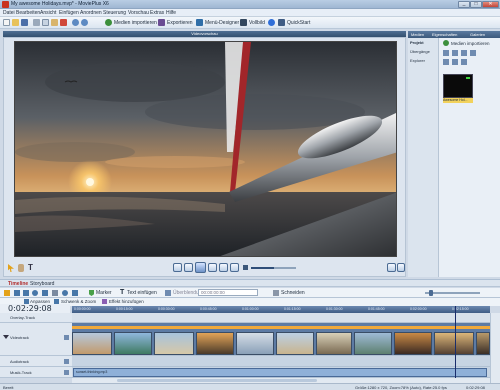 The image size is (500, 390). Describe the element at coordinates (36, 361) in the screenshot. I see `track-header-audio: Audiotrack` at that location.